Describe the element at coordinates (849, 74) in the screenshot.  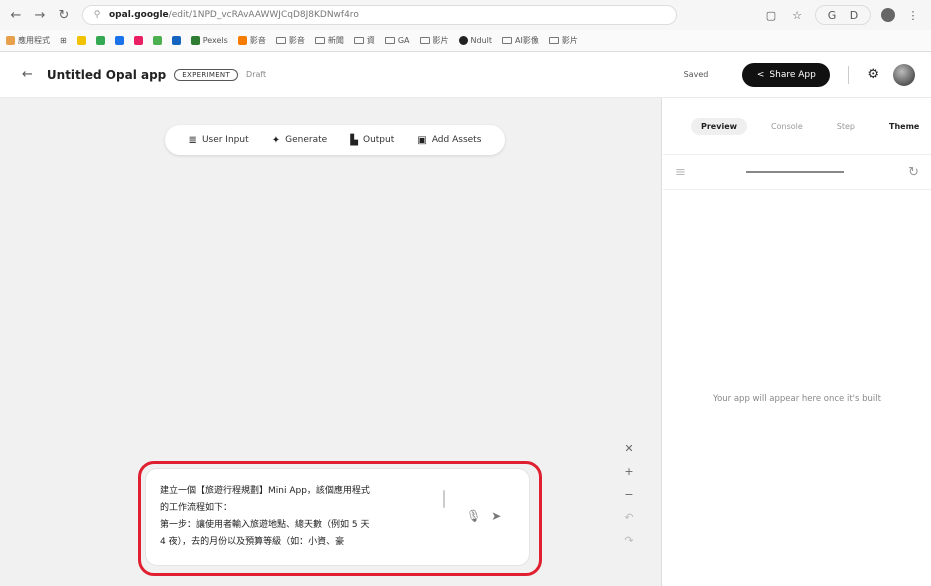
I see `divider` at that location.